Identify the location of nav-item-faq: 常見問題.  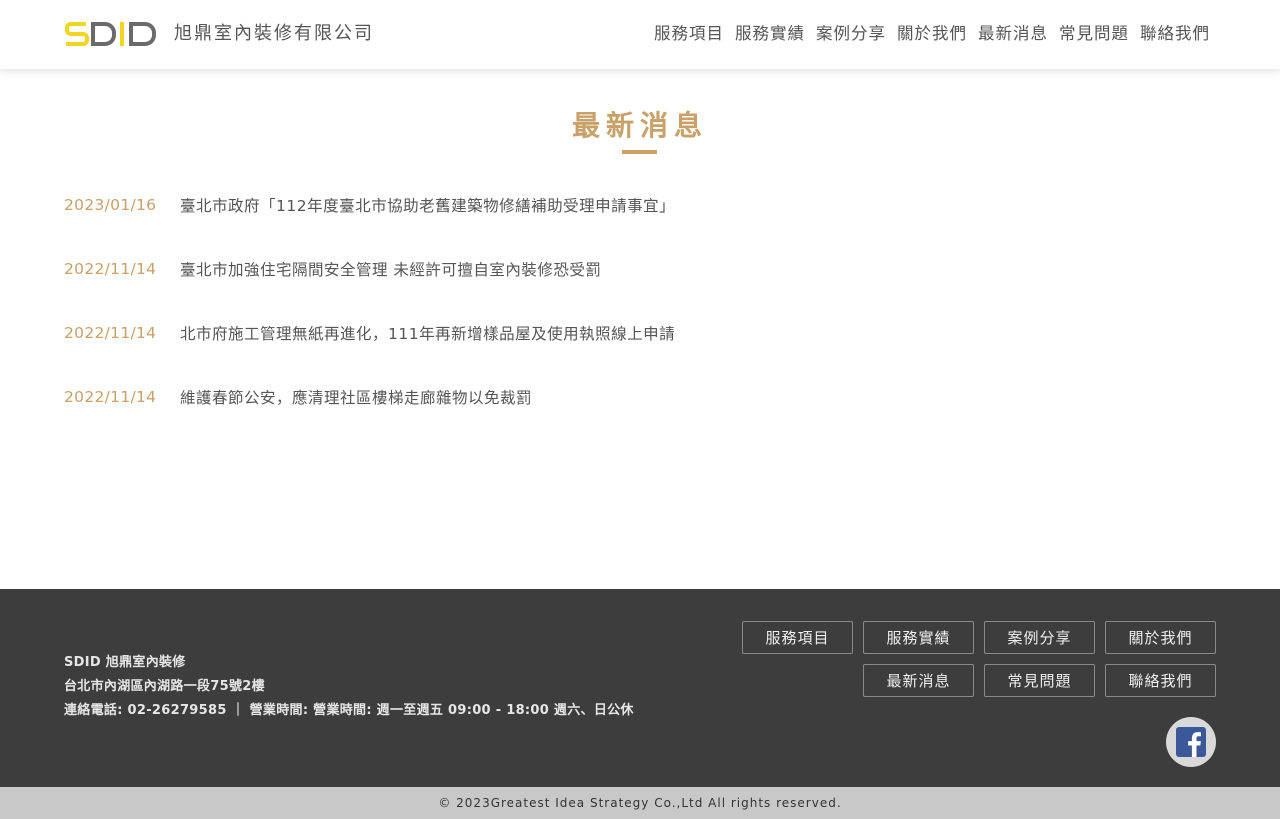
(1094, 34).